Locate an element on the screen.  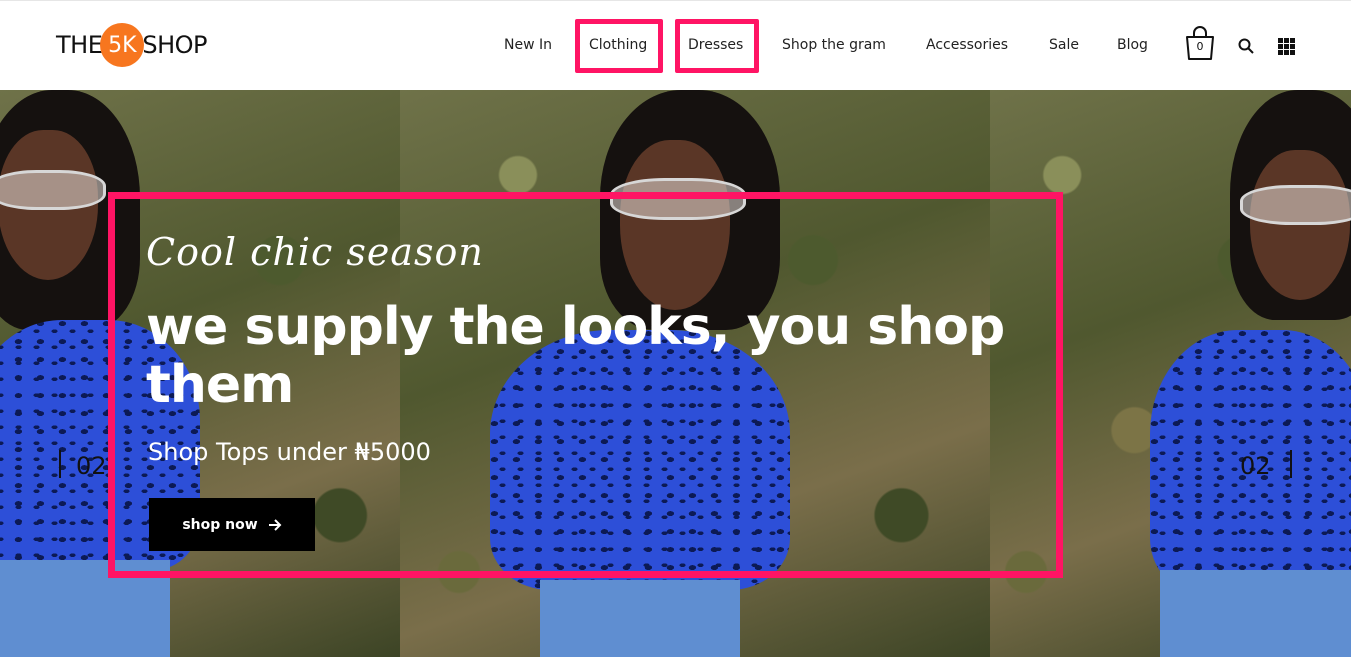
slide-indicator-bar-left is located at coordinates (60, 464).